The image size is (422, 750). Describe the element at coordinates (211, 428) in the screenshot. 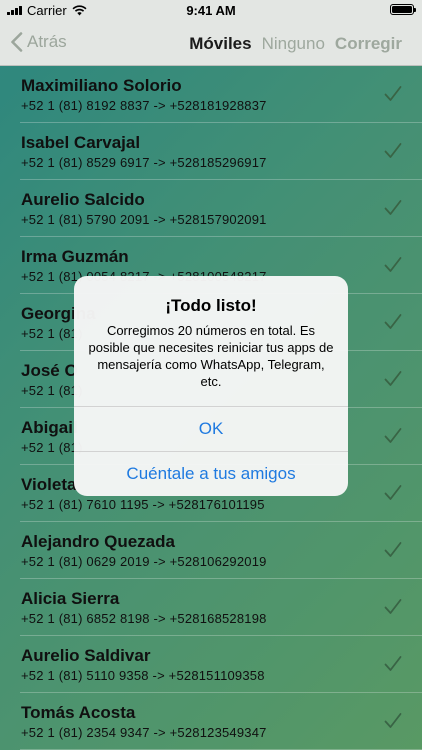

I see `ok-button: OK` at that location.